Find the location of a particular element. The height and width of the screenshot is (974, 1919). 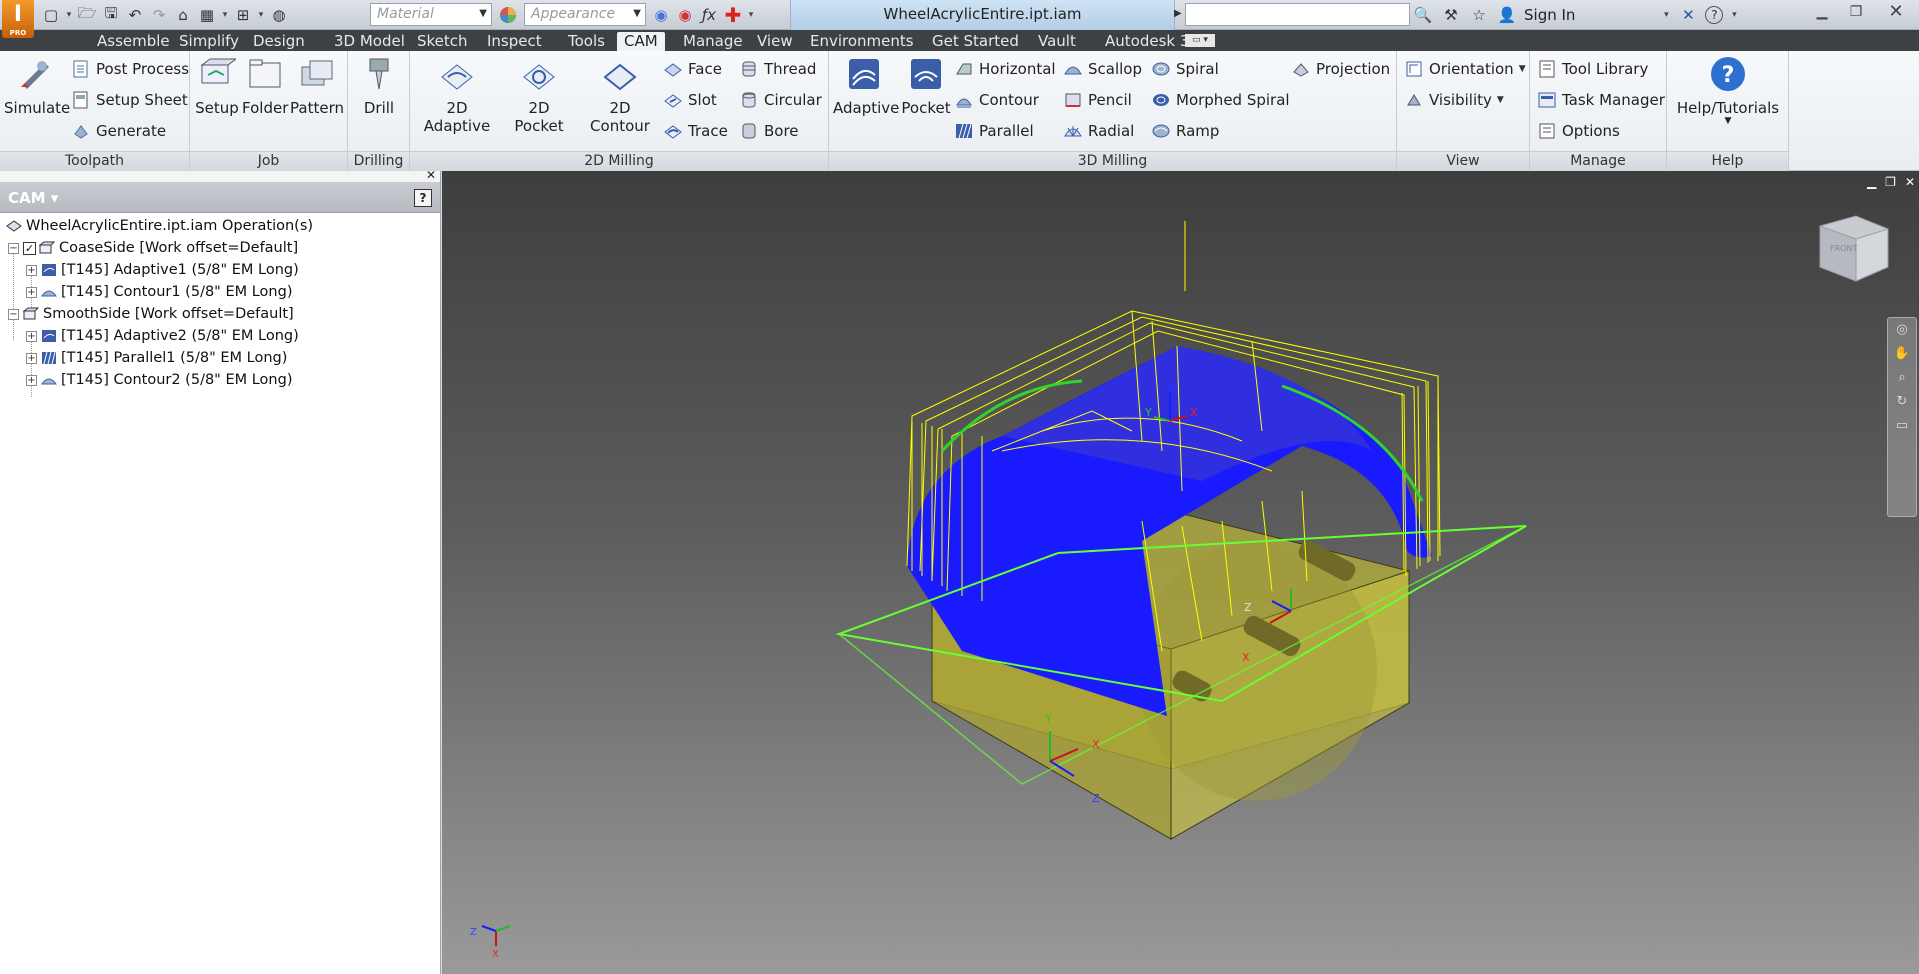

select-dropdown-icon: ▾ is located at coordinates (261, 15).